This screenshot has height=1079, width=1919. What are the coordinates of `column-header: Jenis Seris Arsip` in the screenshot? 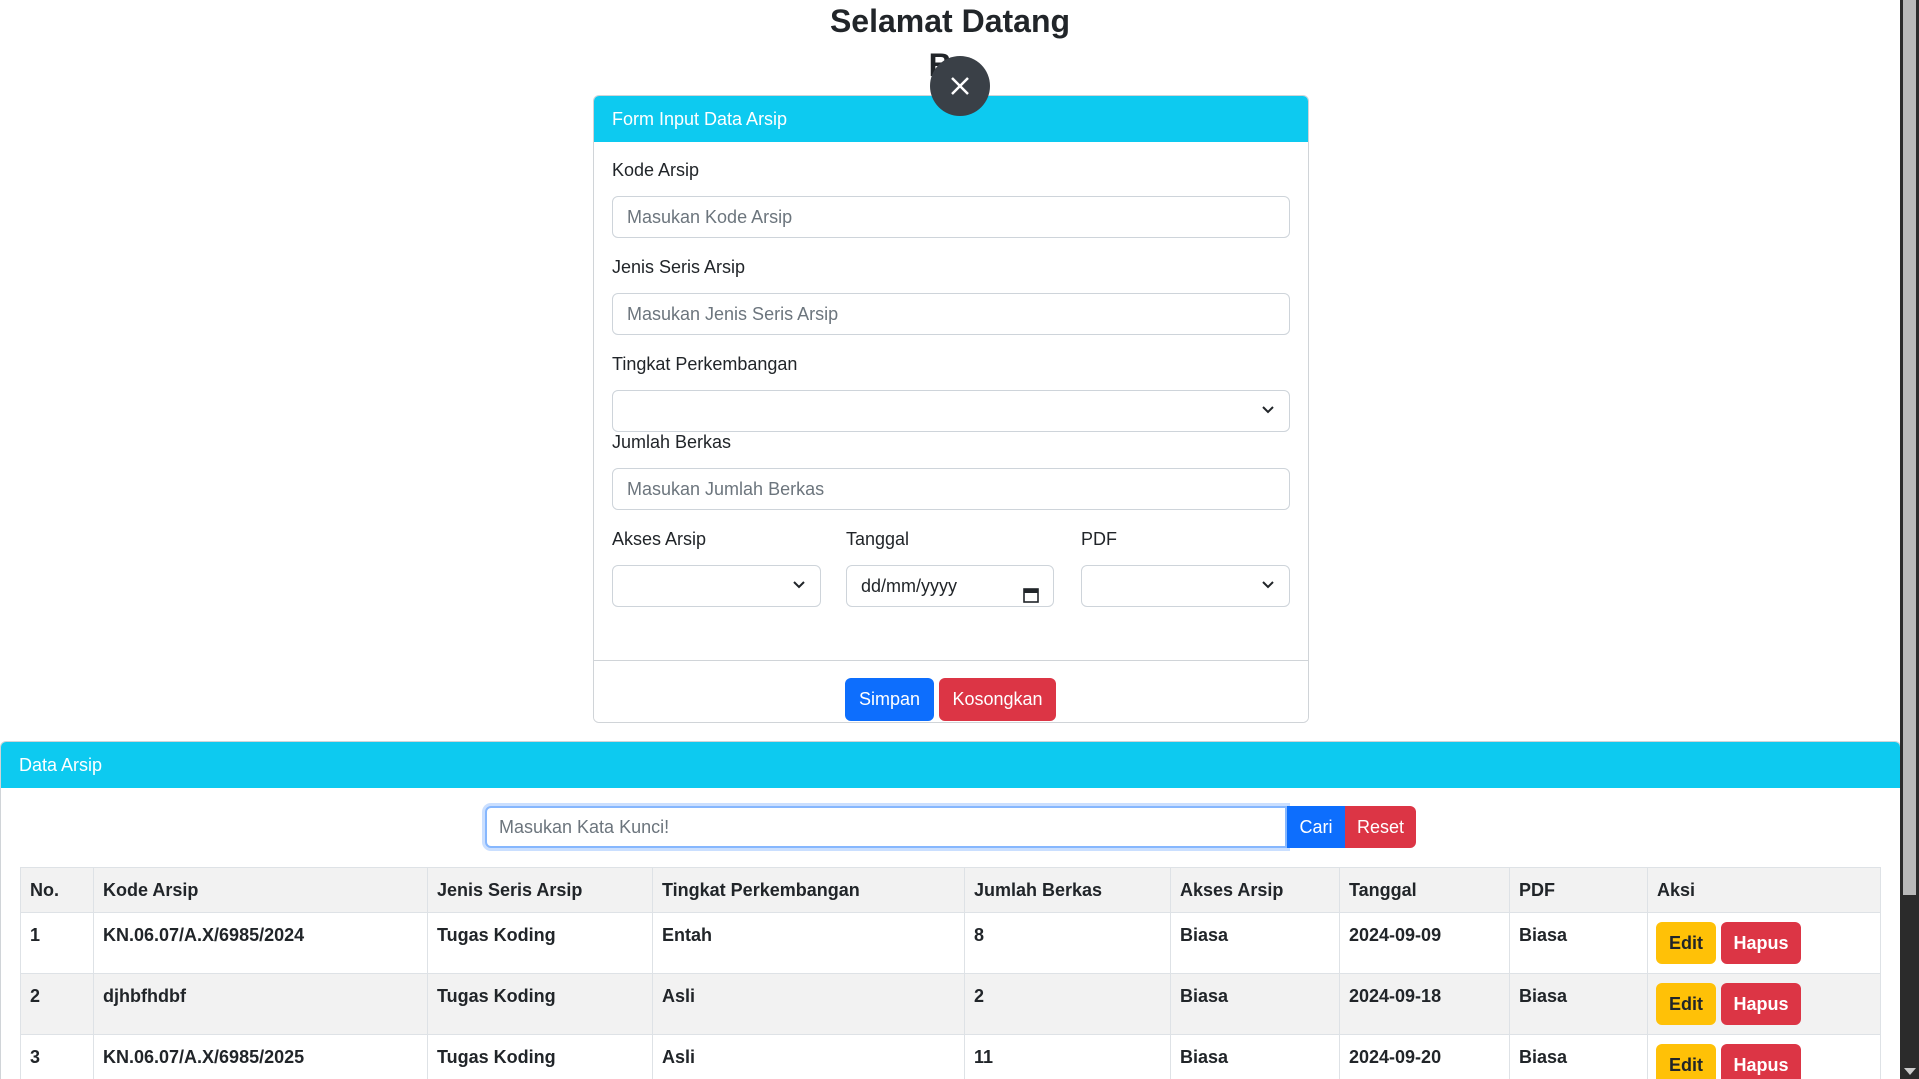 It's located at (540, 890).